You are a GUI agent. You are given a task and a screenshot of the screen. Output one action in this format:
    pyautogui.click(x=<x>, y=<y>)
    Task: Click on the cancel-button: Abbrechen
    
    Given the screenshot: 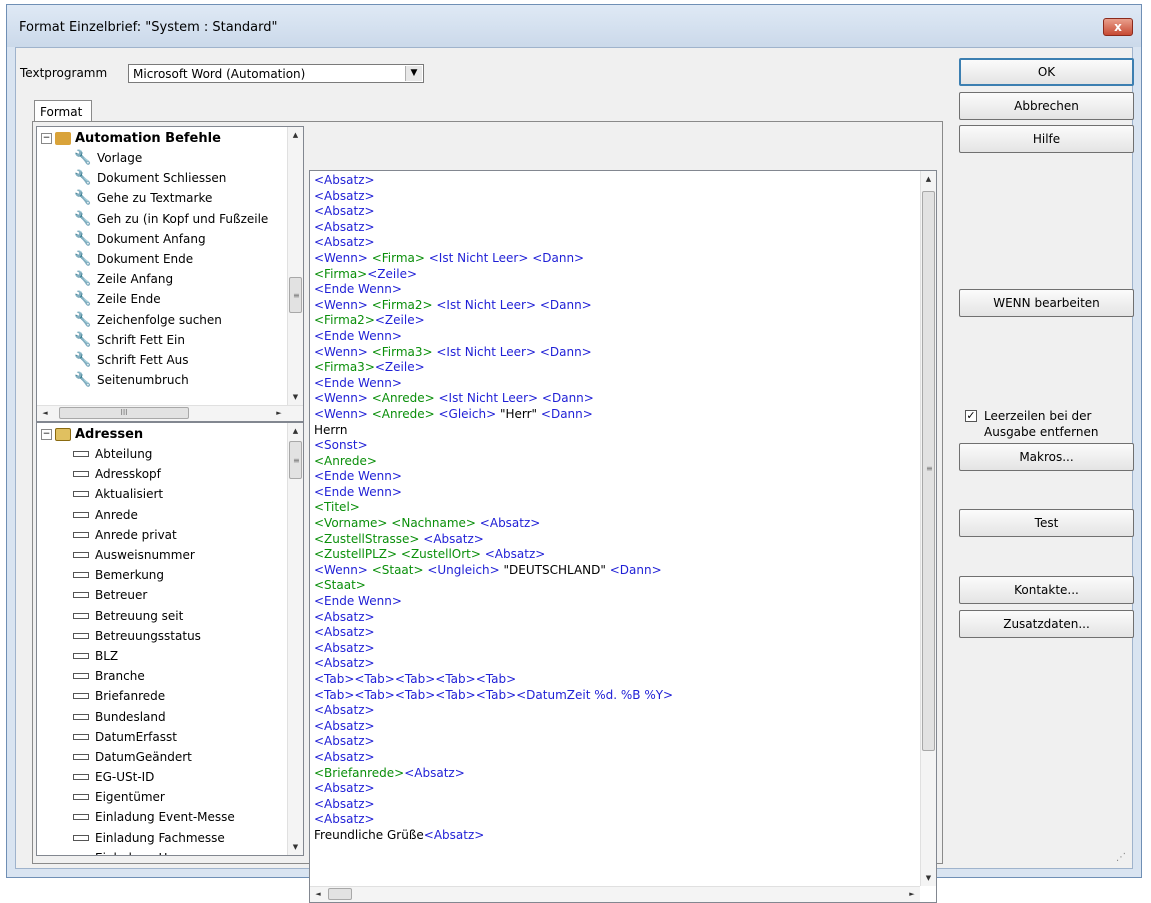 What is the action you would take?
    pyautogui.click(x=1046, y=106)
    